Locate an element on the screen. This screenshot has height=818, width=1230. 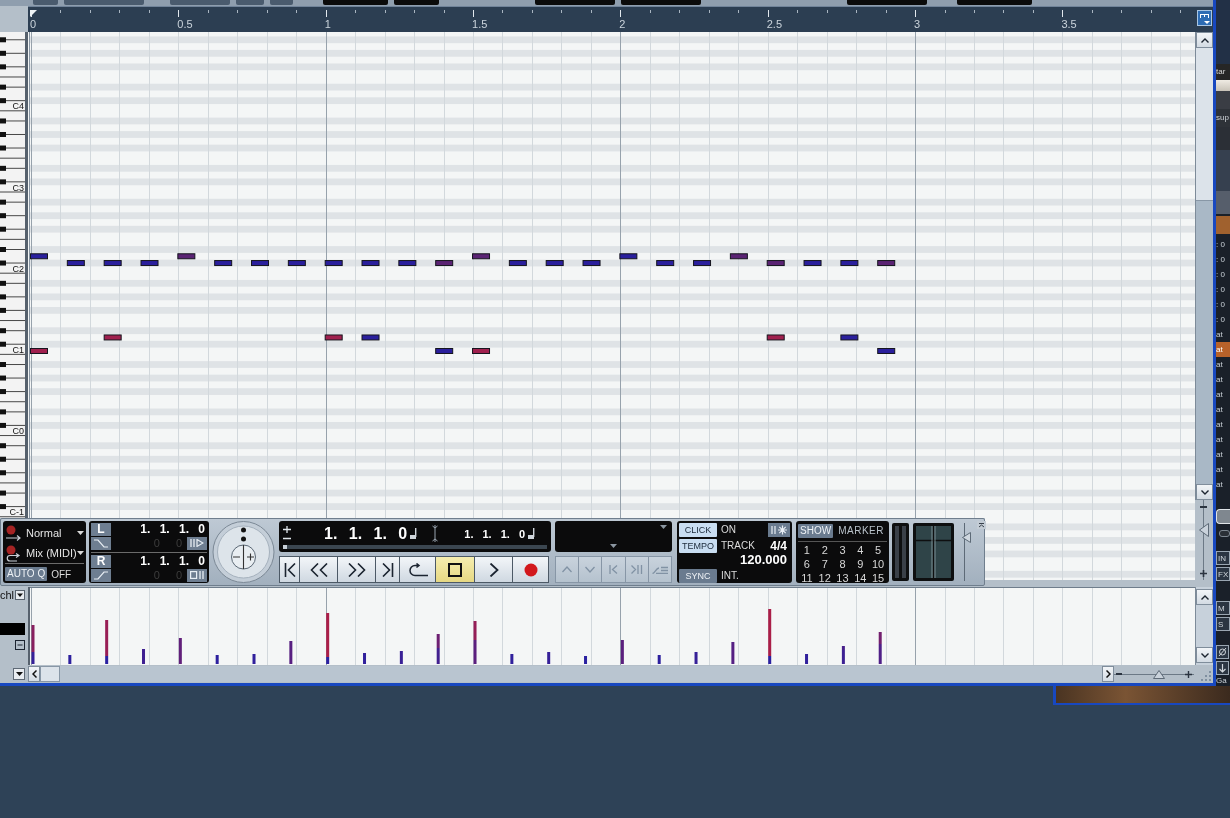
marker-number: 12 is located at coordinates (824, 578).